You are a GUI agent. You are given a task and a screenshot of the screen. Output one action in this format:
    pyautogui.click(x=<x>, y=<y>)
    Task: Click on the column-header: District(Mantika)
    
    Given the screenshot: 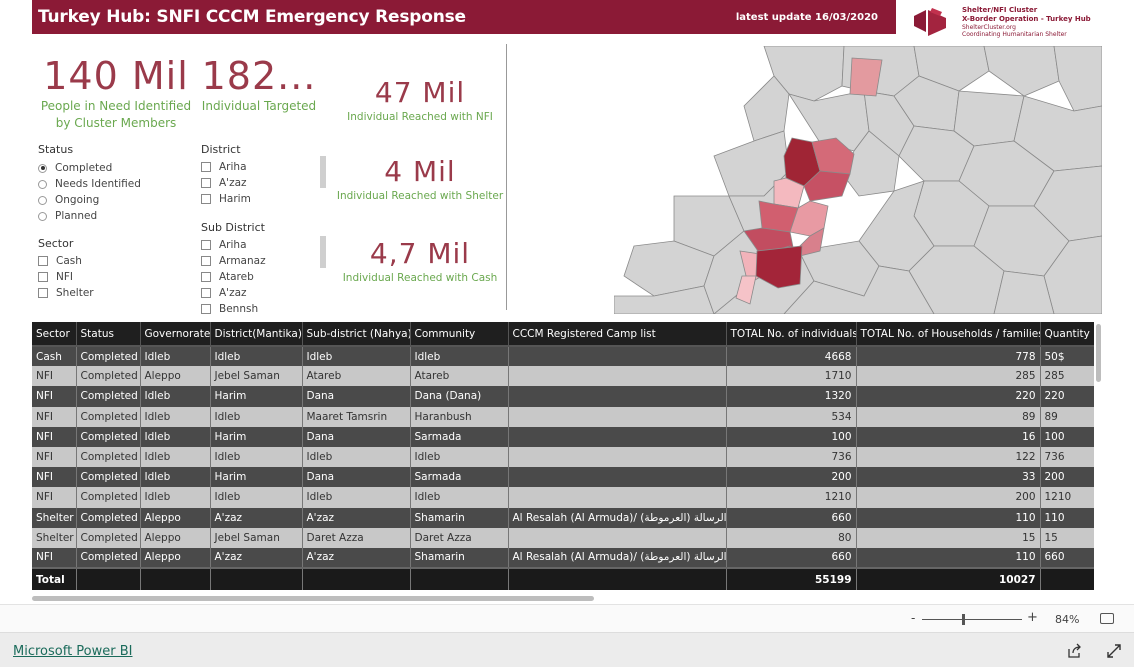 What is the action you would take?
    pyautogui.click(x=256, y=334)
    